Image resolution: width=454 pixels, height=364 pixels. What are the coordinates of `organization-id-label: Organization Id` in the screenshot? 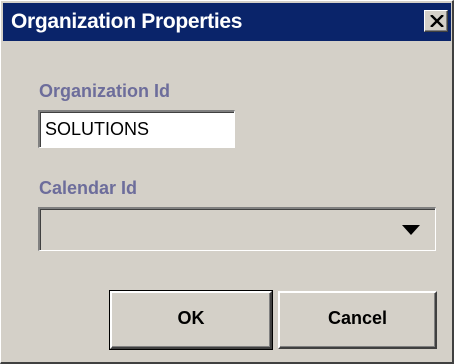 It's located at (105, 91).